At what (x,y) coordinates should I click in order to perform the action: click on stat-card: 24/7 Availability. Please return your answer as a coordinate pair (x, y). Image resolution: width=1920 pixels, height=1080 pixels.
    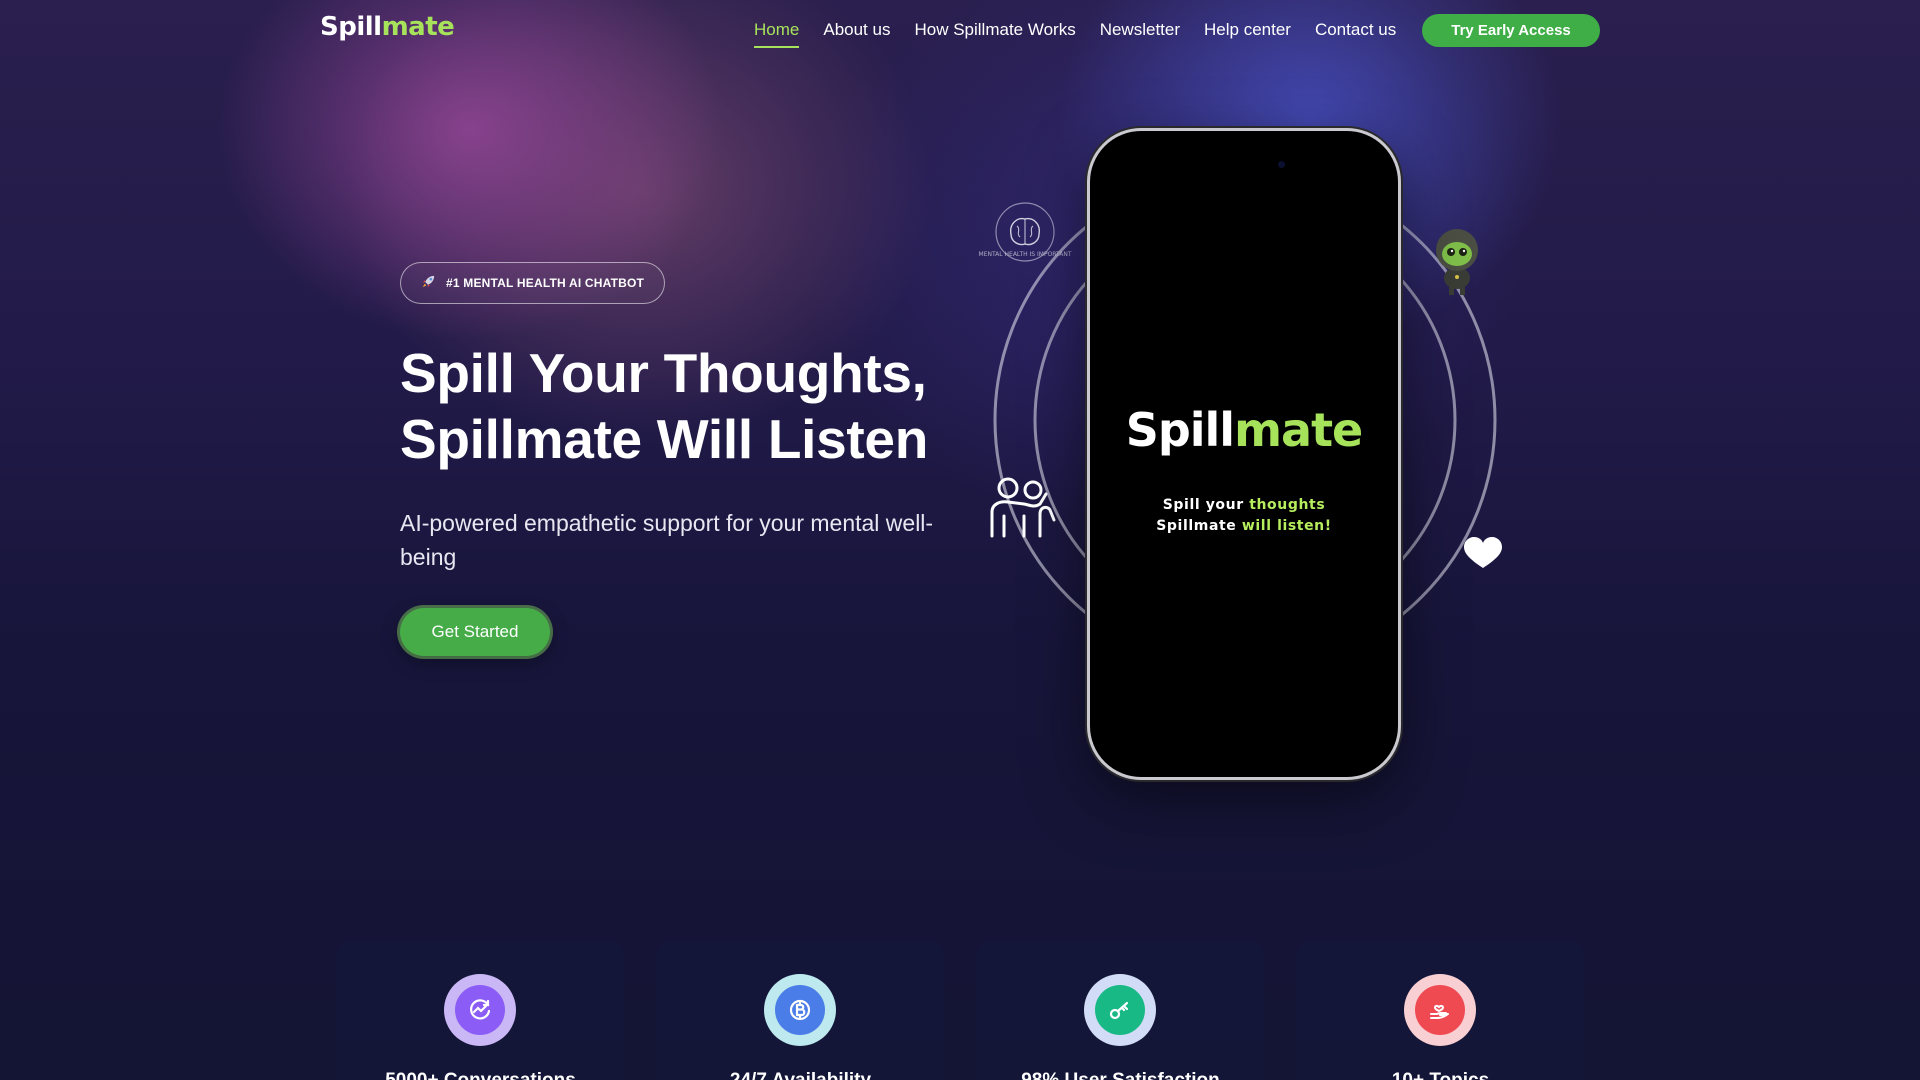
    Looking at the image, I should click on (800, 1011).